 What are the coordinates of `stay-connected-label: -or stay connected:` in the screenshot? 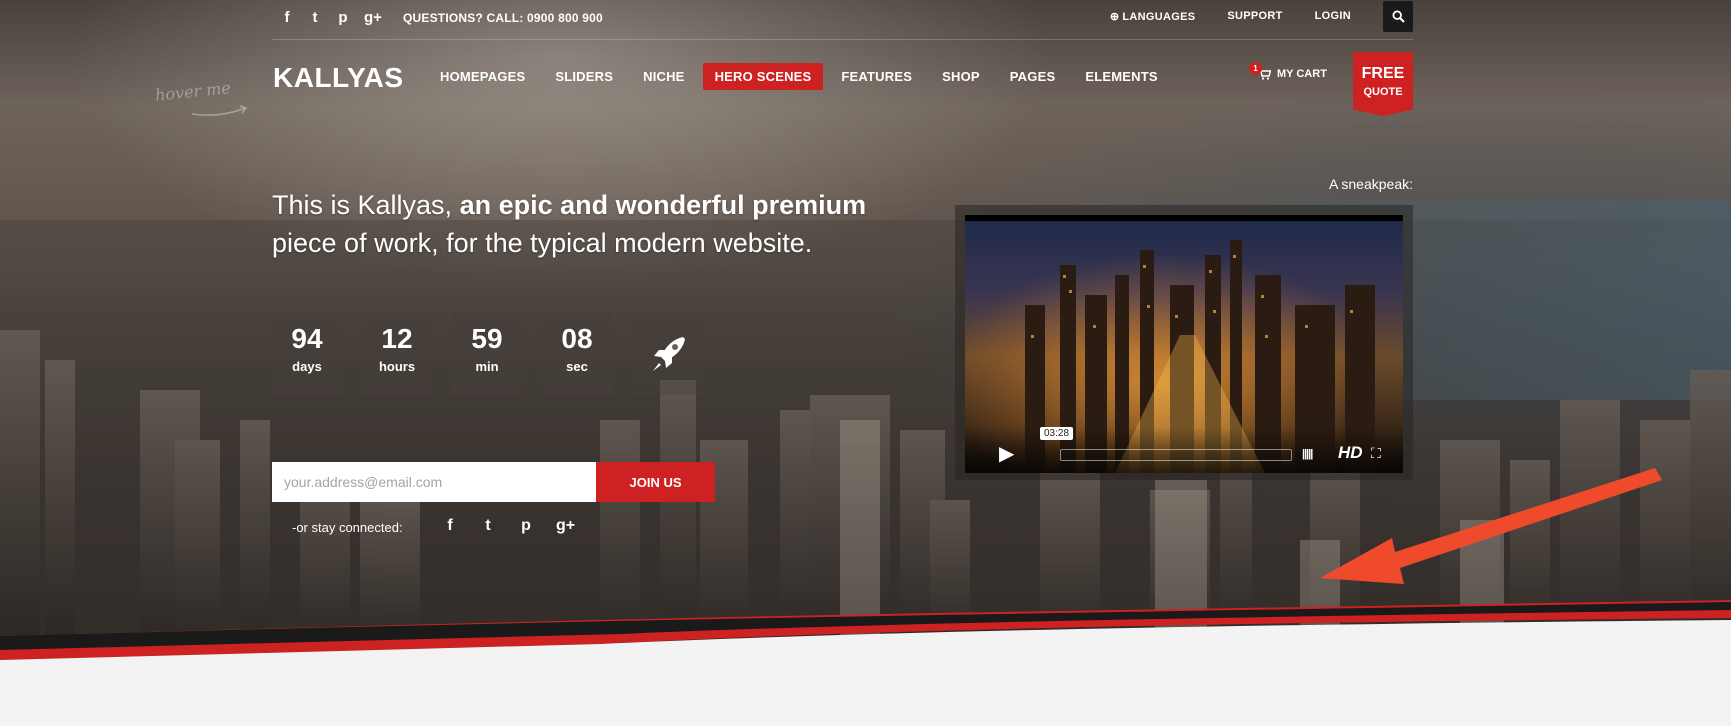 It's located at (347, 527).